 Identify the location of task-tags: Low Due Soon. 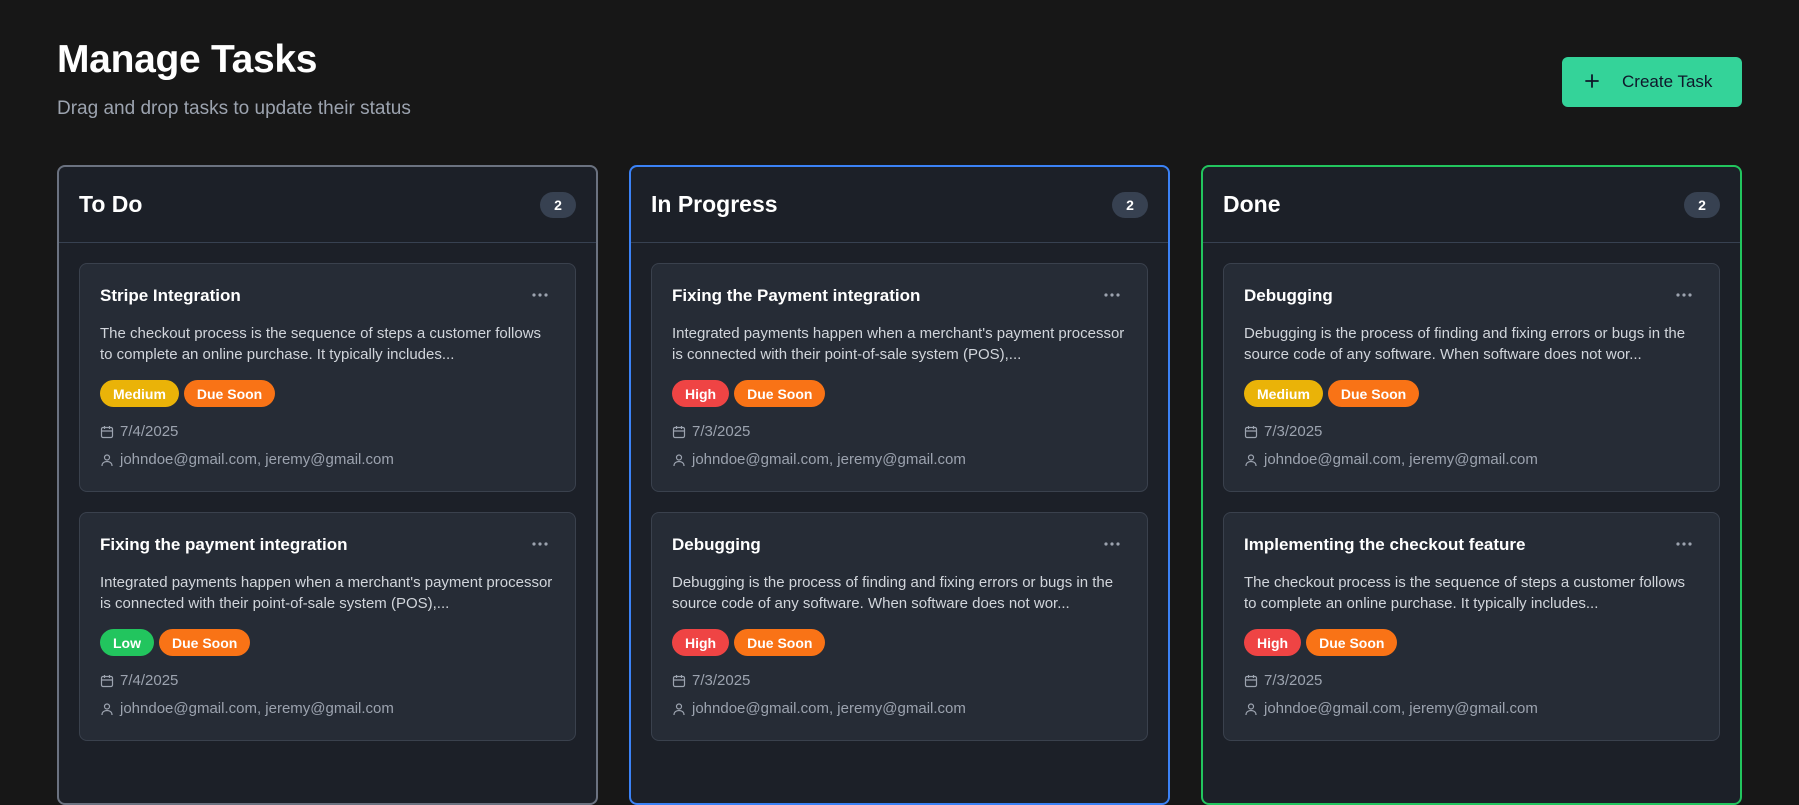
(327, 642).